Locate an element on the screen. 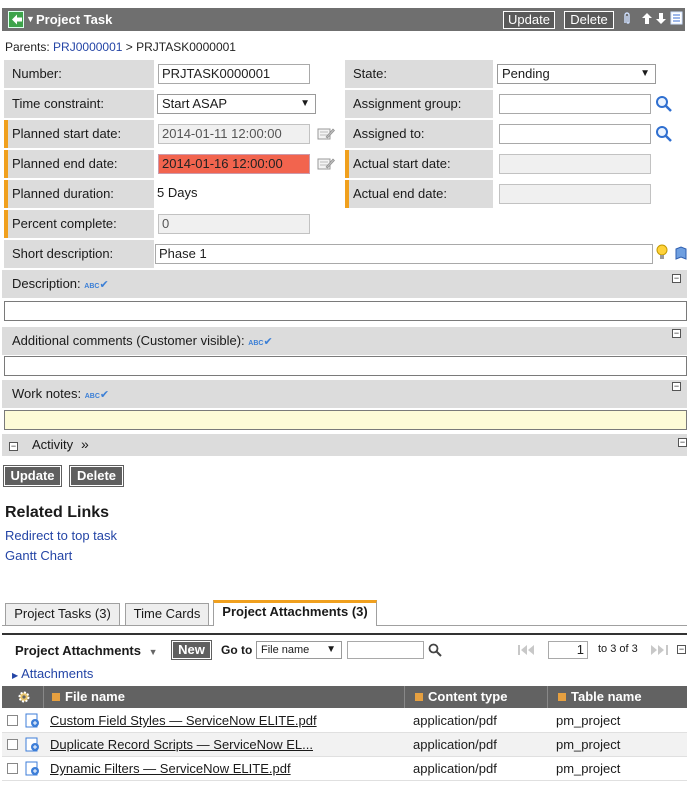 The width and height of the screenshot is (687, 787). assigned-to-input is located at coordinates (575, 134).